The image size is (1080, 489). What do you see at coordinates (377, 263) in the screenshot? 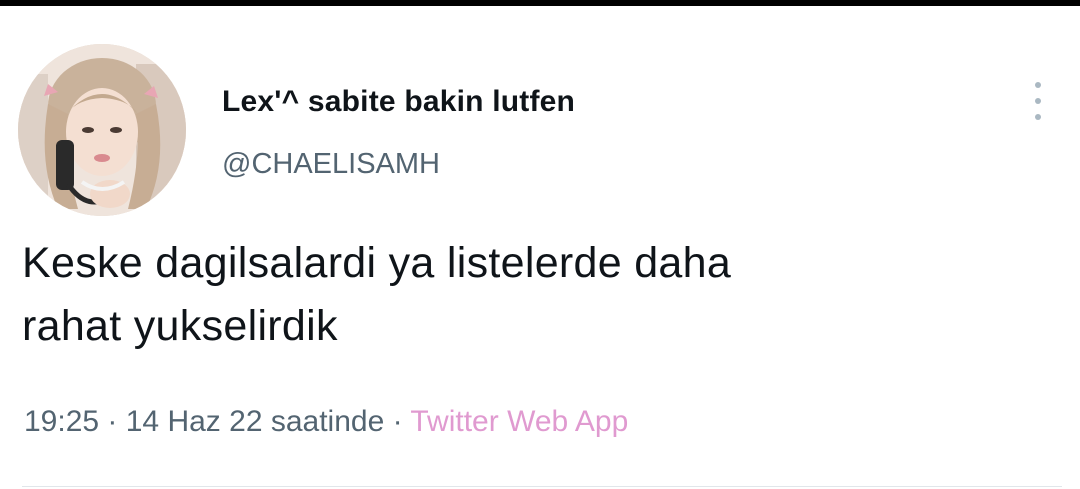
I see `tweet-text-line: Keske dagilsalardi ya listelerde daha` at bounding box center [377, 263].